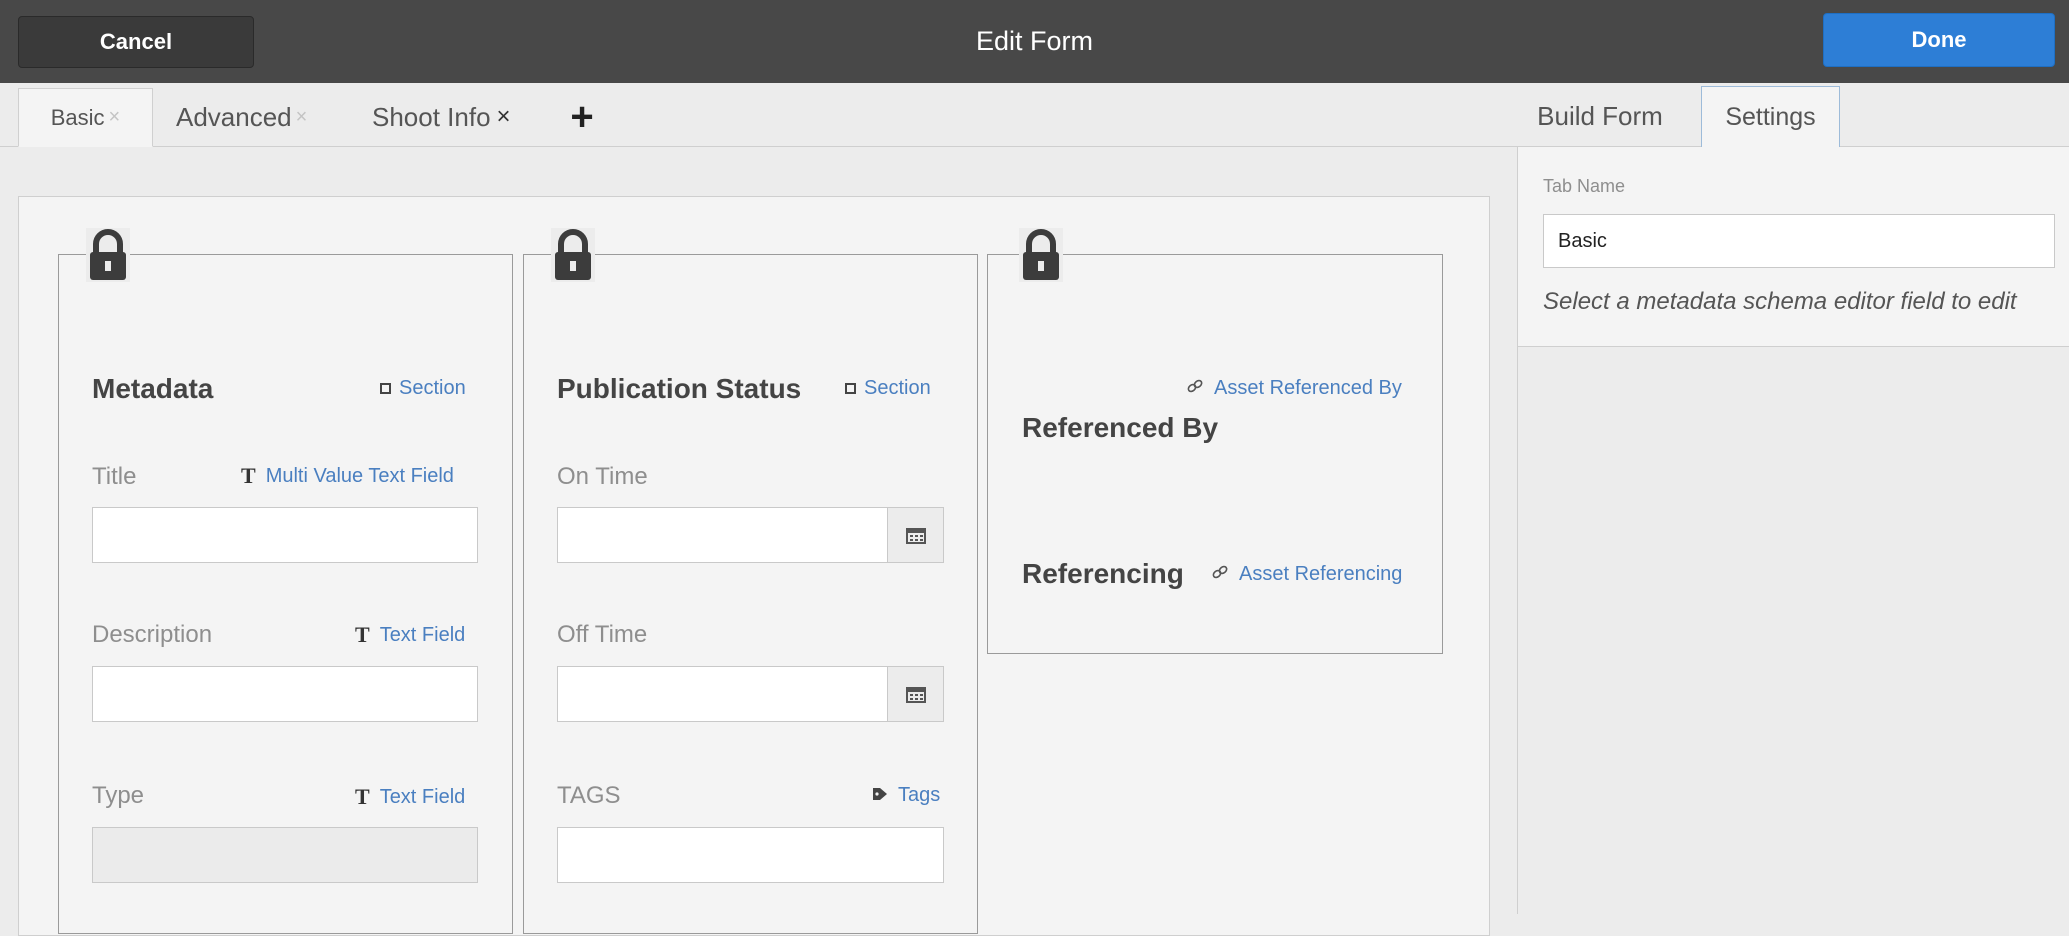 Image resolution: width=2069 pixels, height=936 pixels. What do you see at coordinates (589, 795) in the screenshot?
I see `tags-label: TAGS` at bounding box center [589, 795].